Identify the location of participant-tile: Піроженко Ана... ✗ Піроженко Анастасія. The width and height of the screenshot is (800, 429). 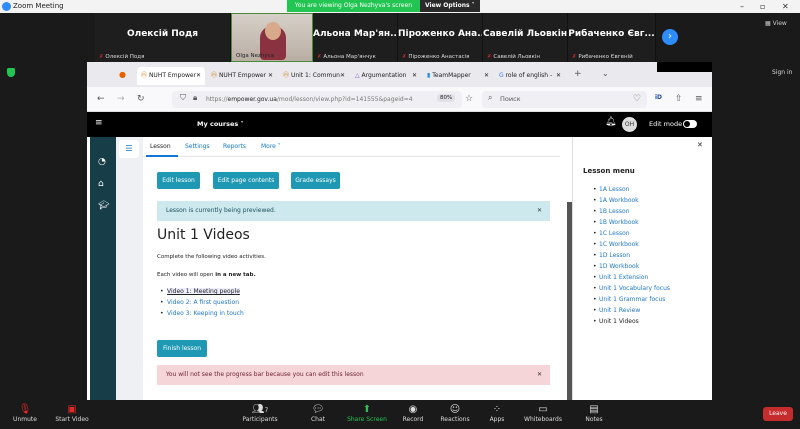
(440, 37).